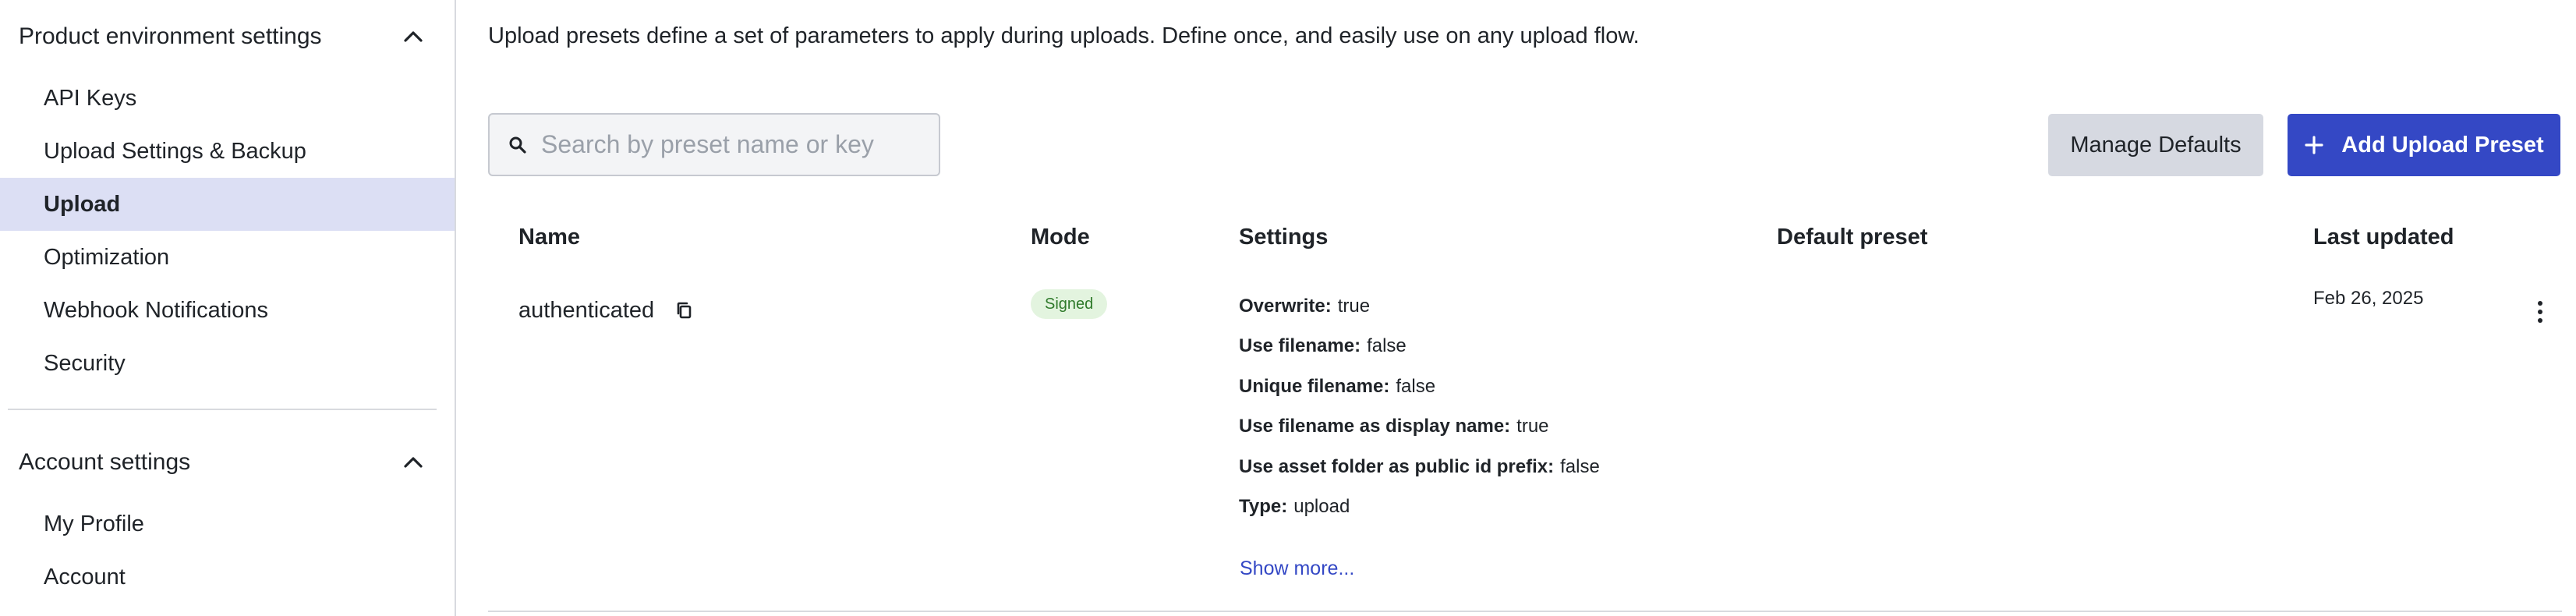 The height and width of the screenshot is (616, 2576). Describe the element at coordinates (107, 257) in the screenshot. I see `sidebar-item-label: Optimization` at that location.